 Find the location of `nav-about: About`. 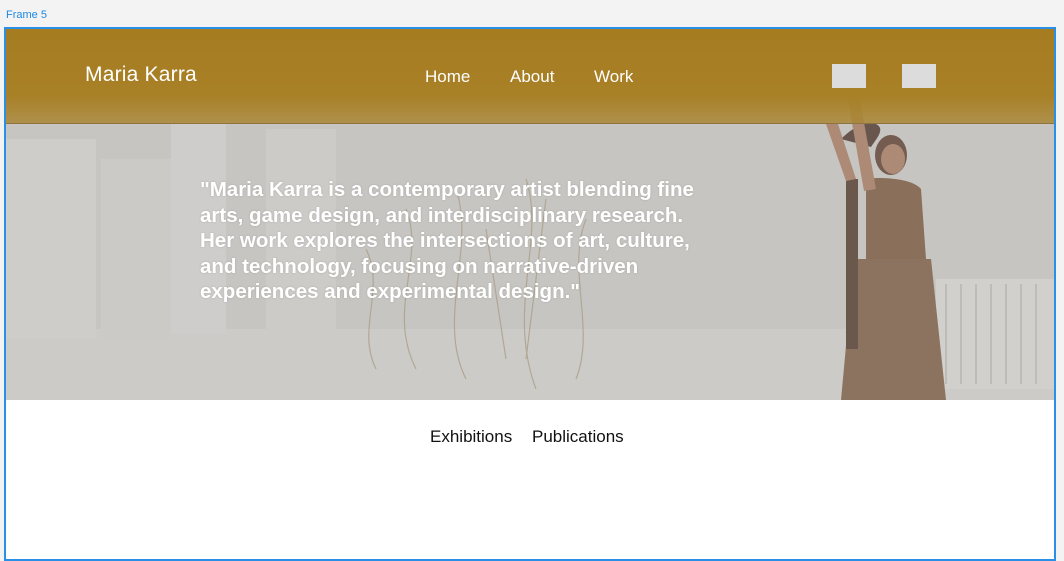

nav-about: About is located at coordinates (532, 77).